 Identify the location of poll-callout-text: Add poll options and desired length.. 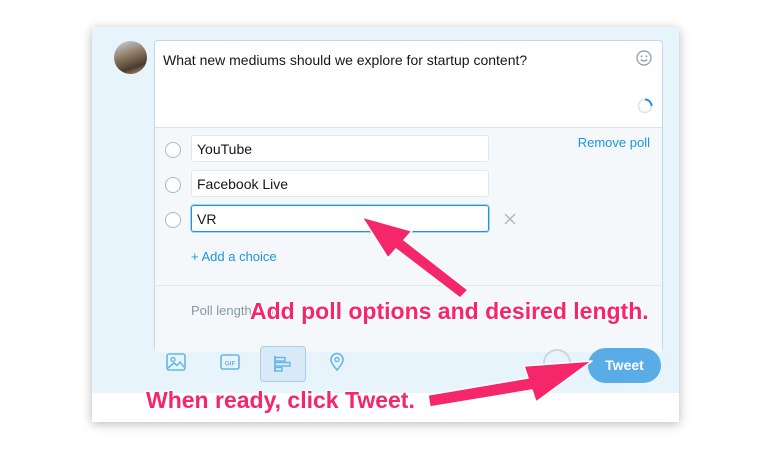
(449, 311).